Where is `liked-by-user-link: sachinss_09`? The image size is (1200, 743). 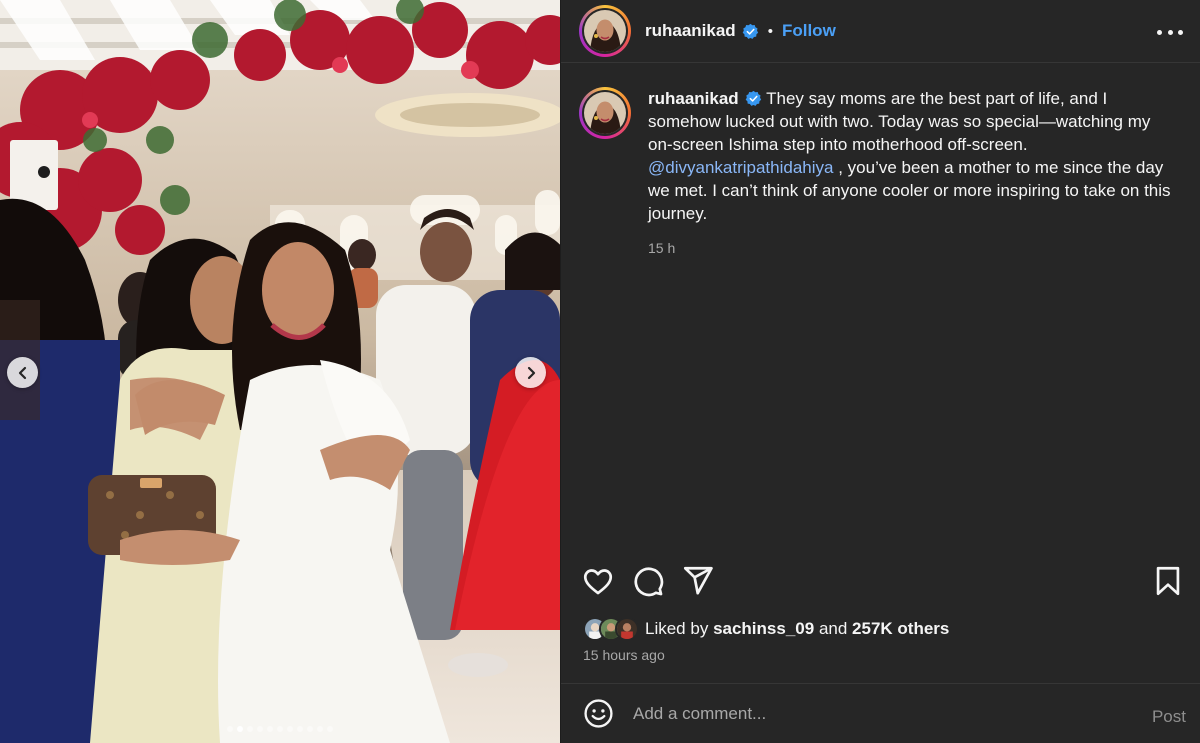 liked-by-user-link: sachinss_09 is located at coordinates (763, 628).